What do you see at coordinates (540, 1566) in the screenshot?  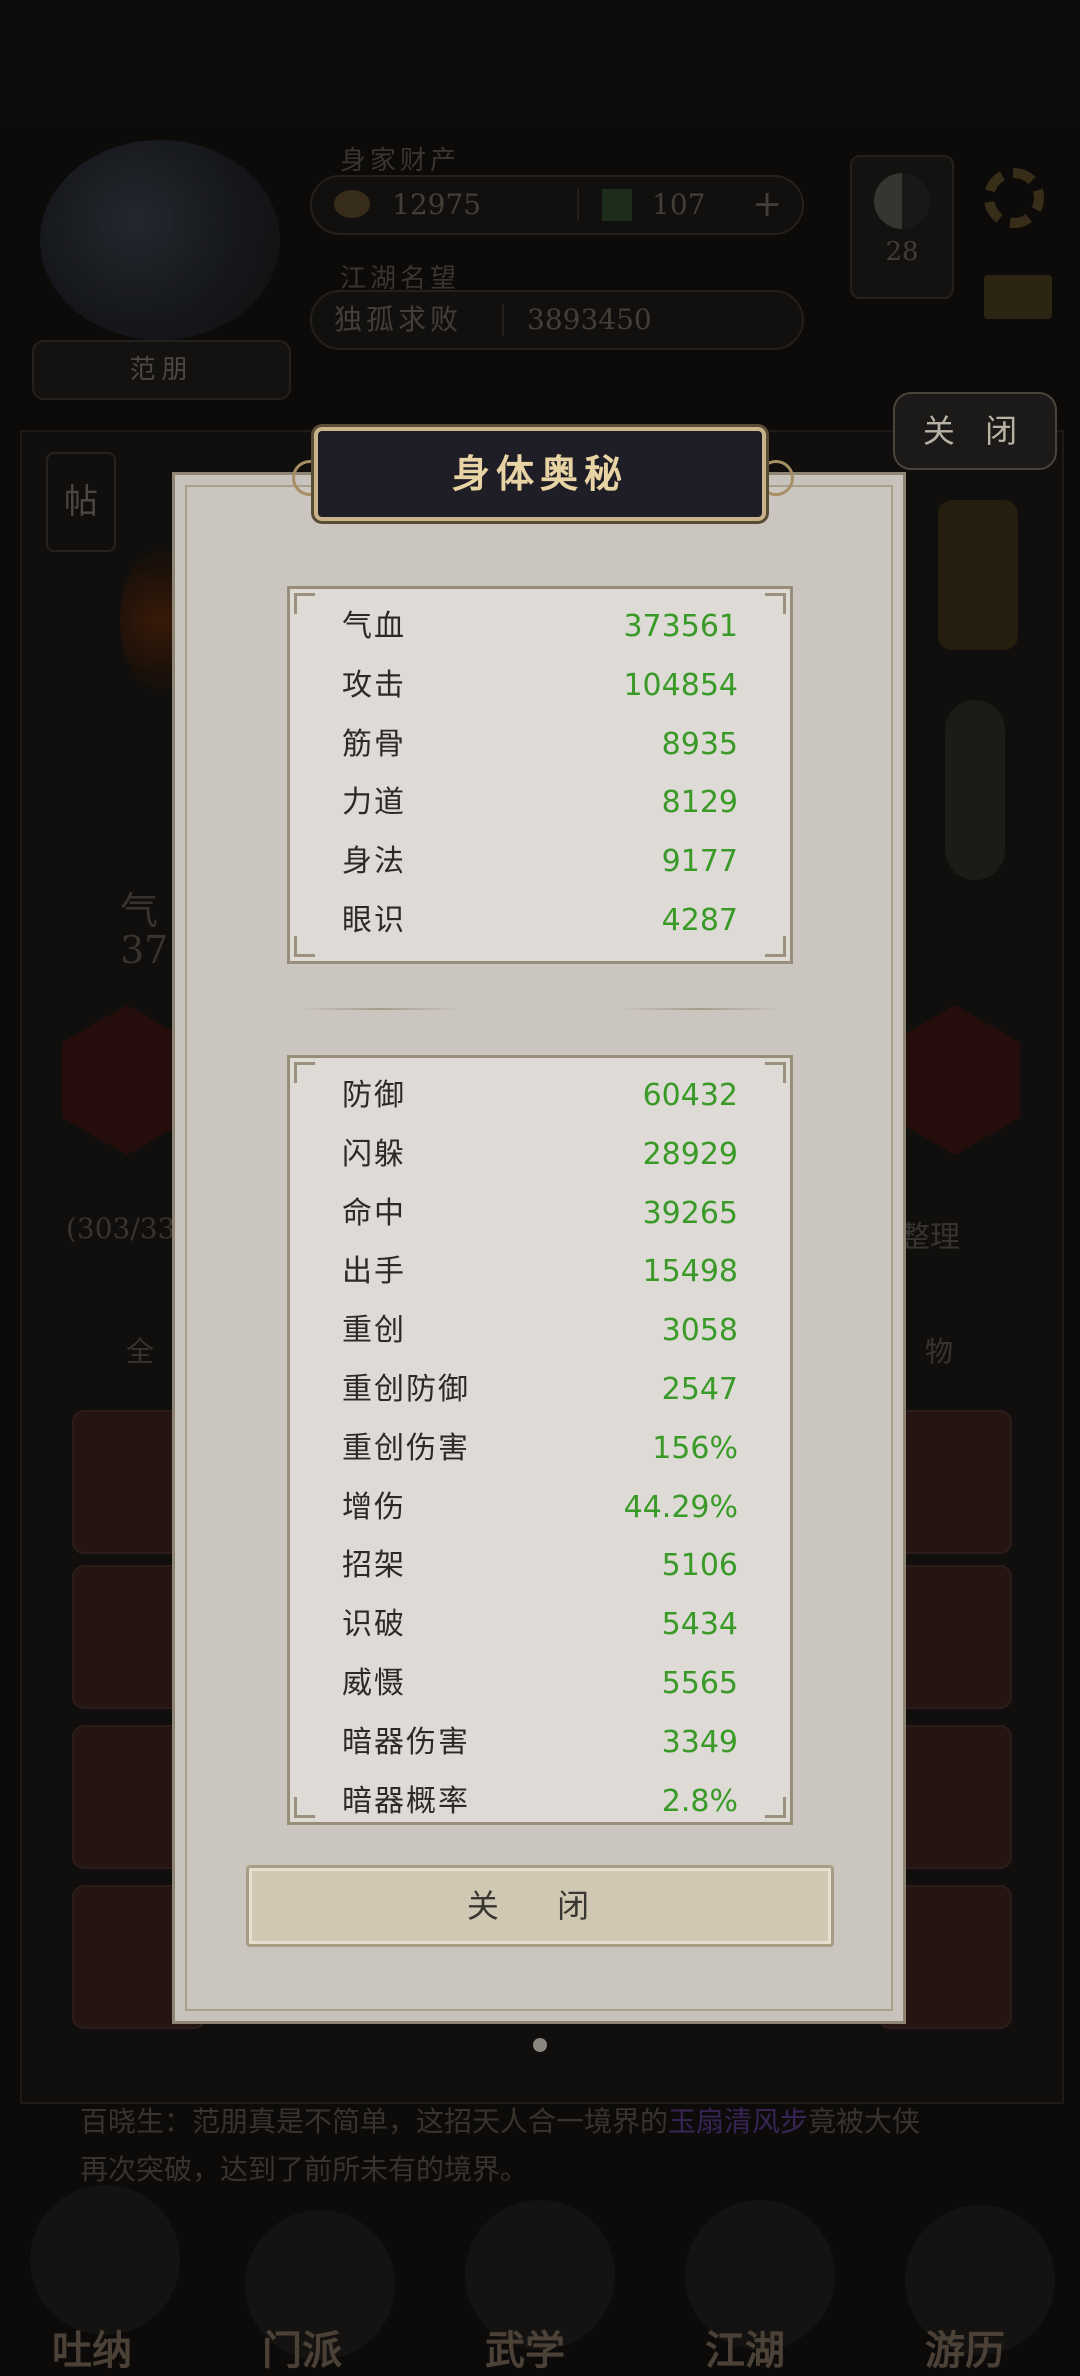 I see `stat-row: 招架 5106` at bounding box center [540, 1566].